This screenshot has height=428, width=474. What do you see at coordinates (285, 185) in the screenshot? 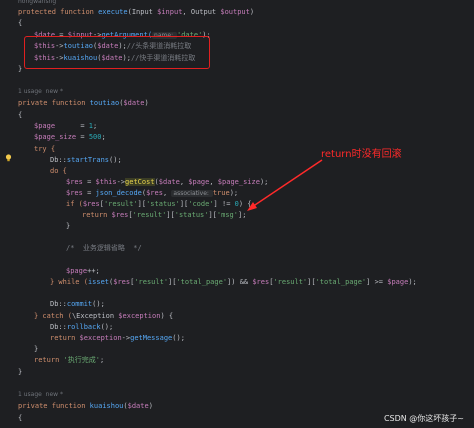
I see `arrow-annotation` at bounding box center [285, 185].